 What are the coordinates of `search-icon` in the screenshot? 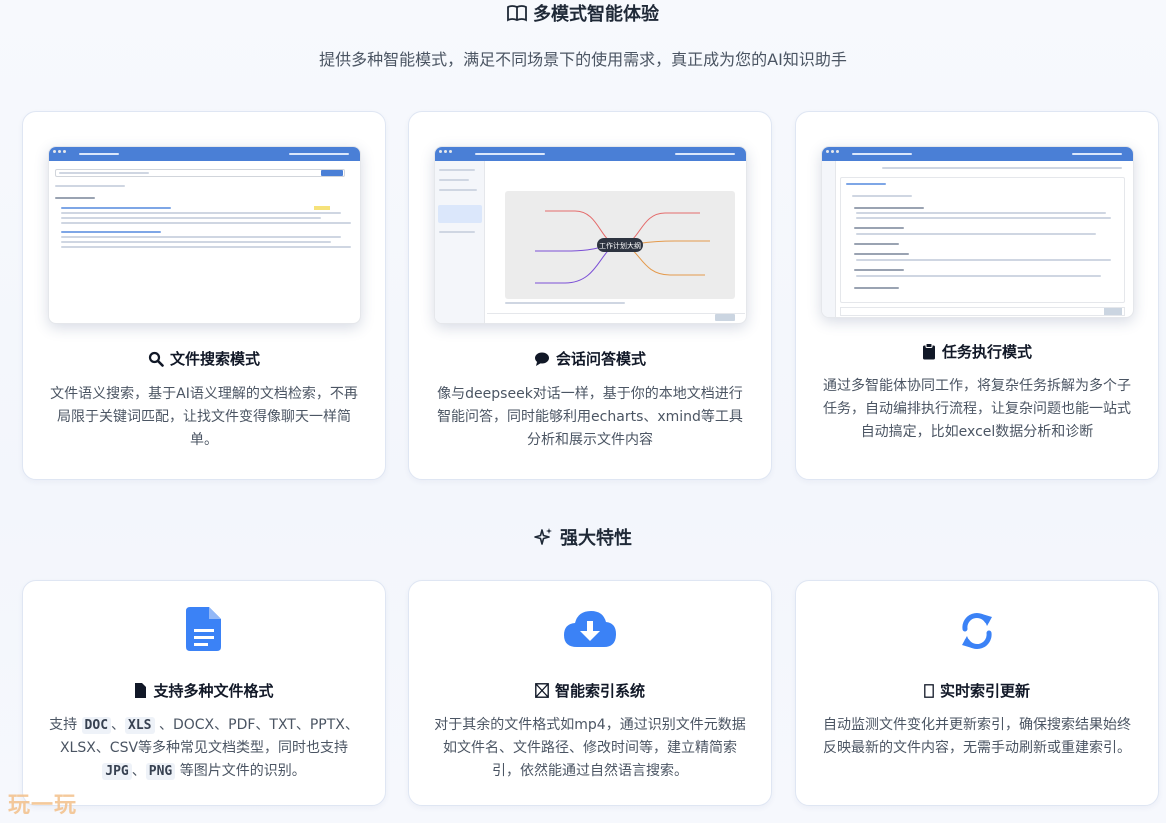 It's located at (156, 359).